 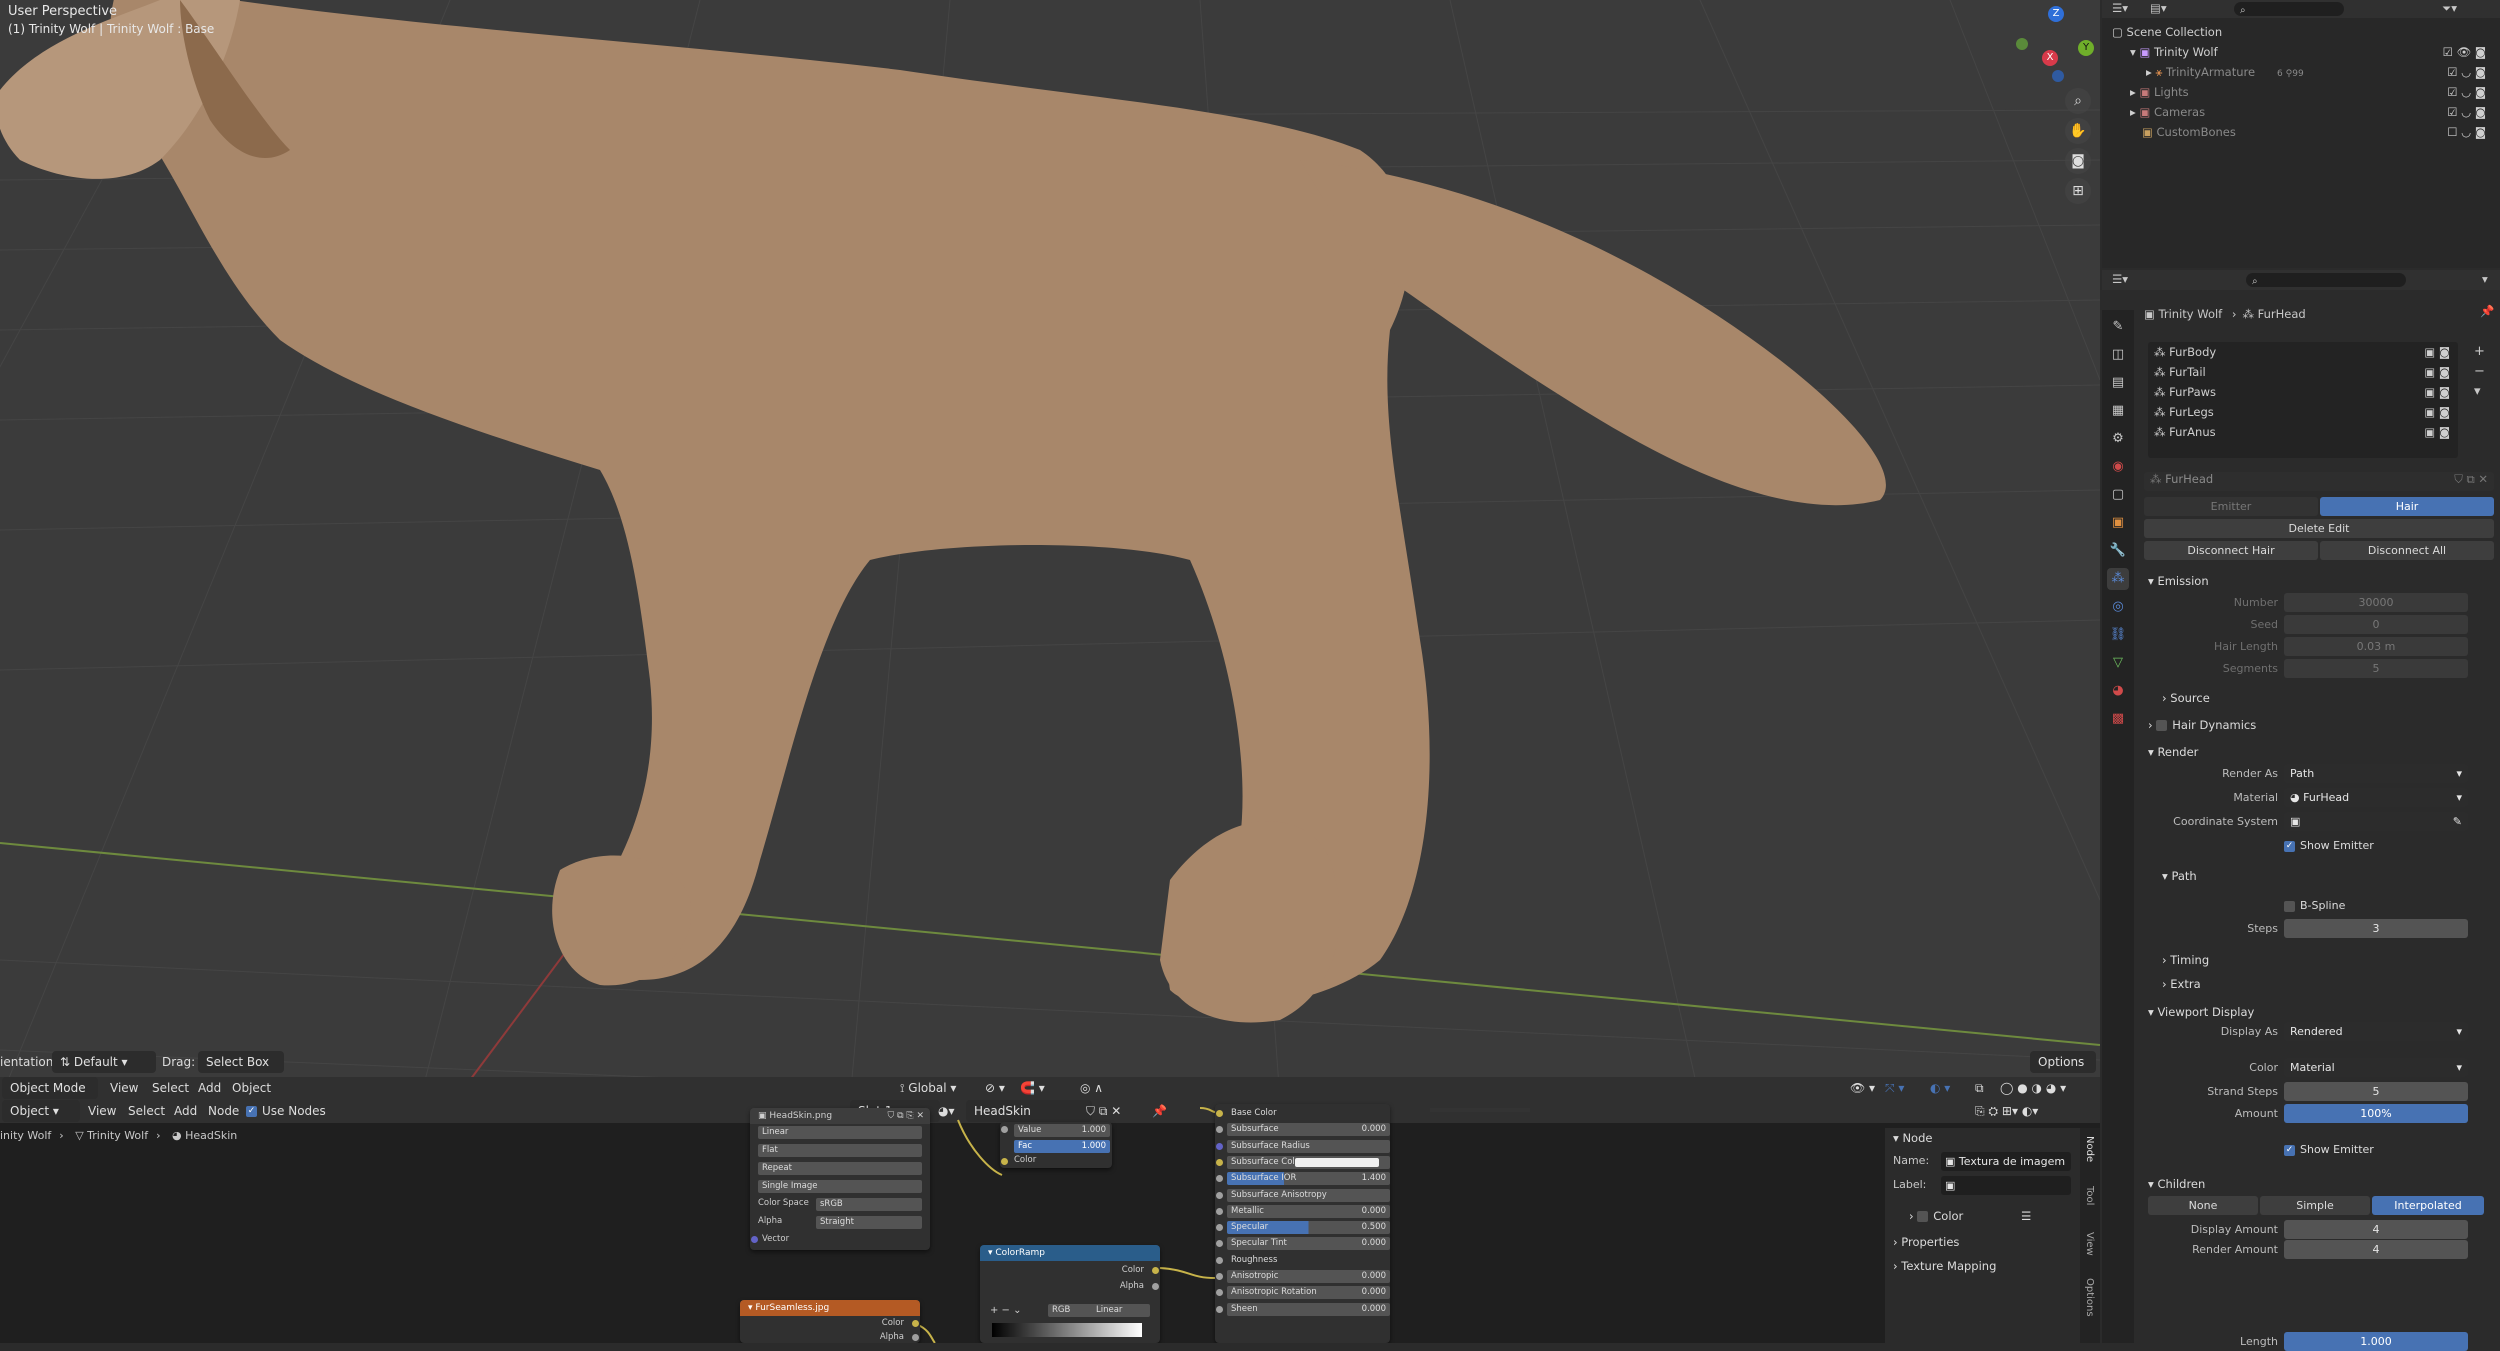 What do you see at coordinates (2118, 523) in the screenshot?
I see `object-tab-icon: ▣` at bounding box center [2118, 523].